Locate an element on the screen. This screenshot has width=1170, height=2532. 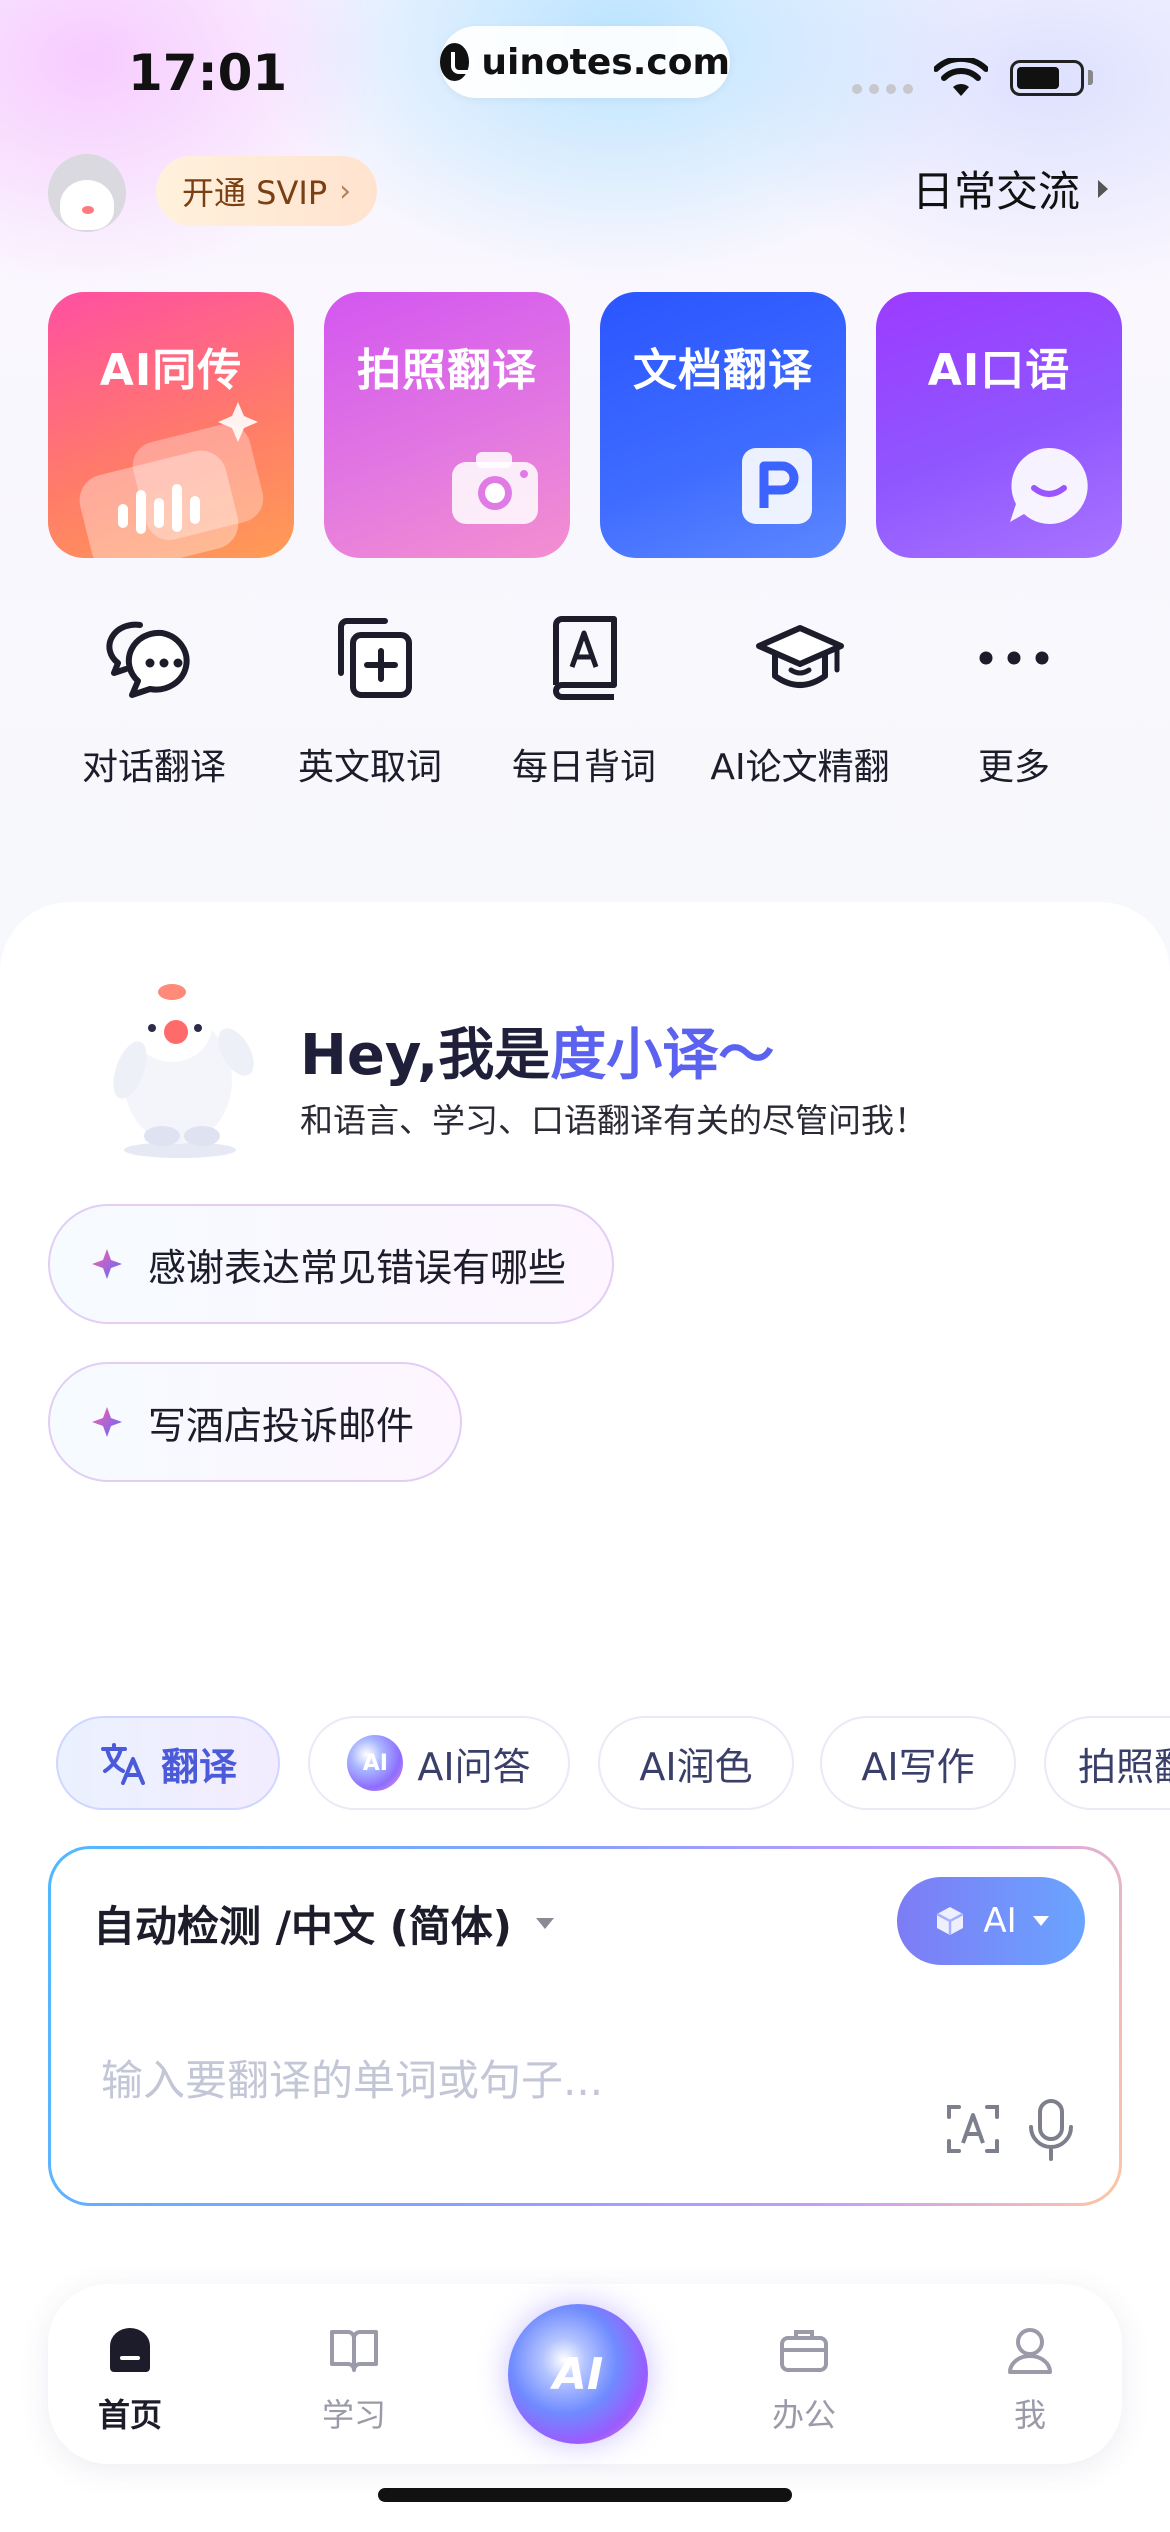
tab-photo-translate: 拍照翻 is located at coordinates (1107, 1763).